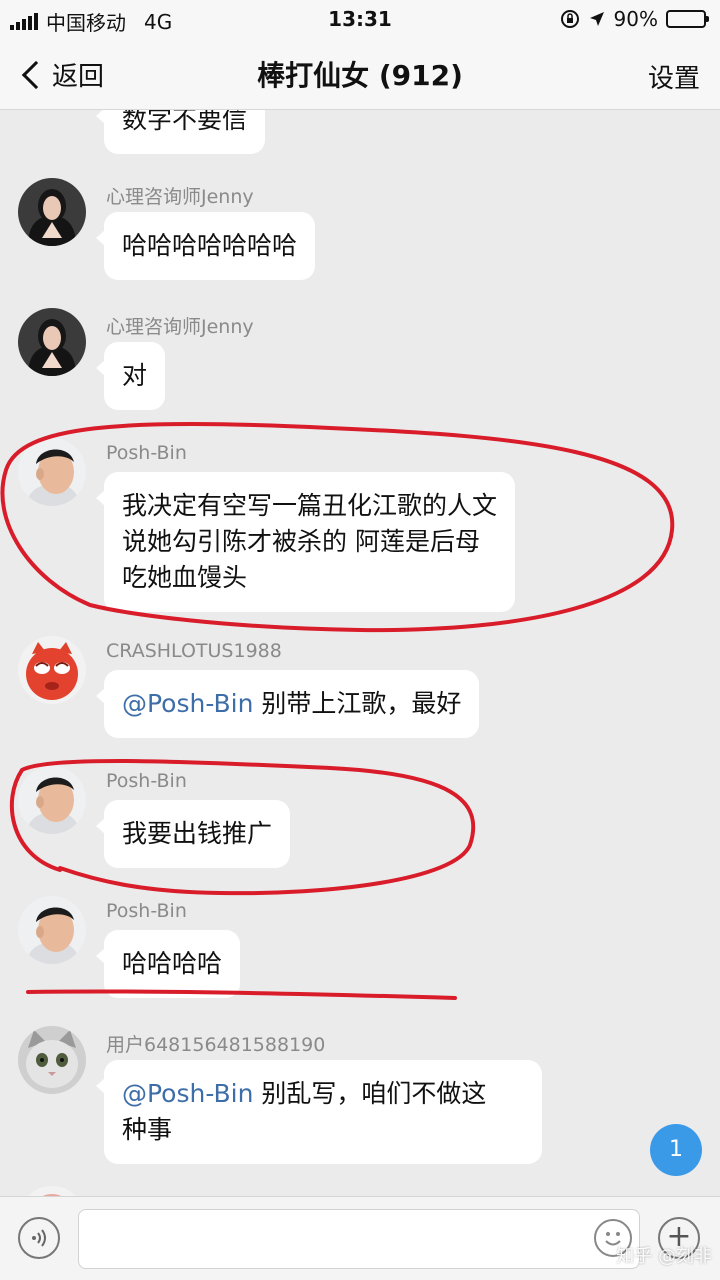  Describe the element at coordinates (596, 19) in the screenshot. I see `location-arrow-icon` at that location.